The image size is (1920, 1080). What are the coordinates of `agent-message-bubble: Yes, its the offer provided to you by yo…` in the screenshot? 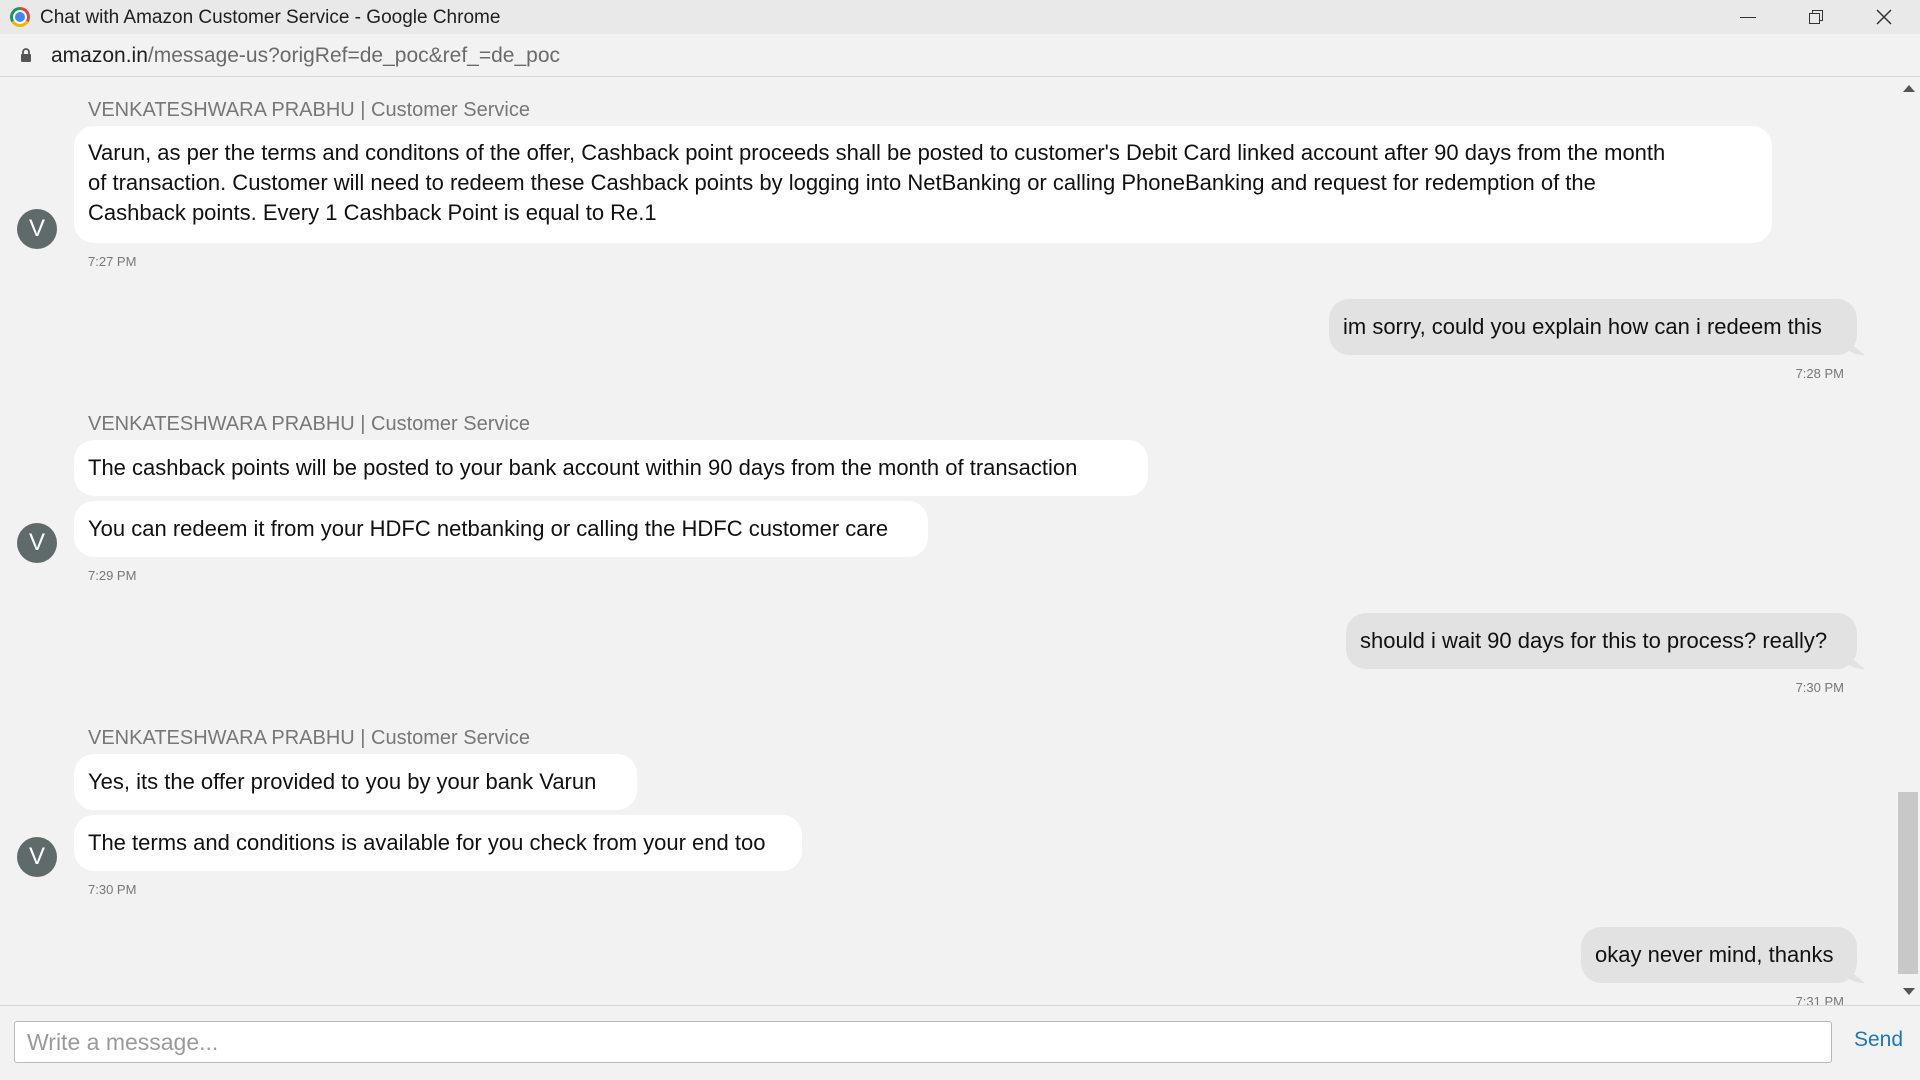 It's located at (355, 782).